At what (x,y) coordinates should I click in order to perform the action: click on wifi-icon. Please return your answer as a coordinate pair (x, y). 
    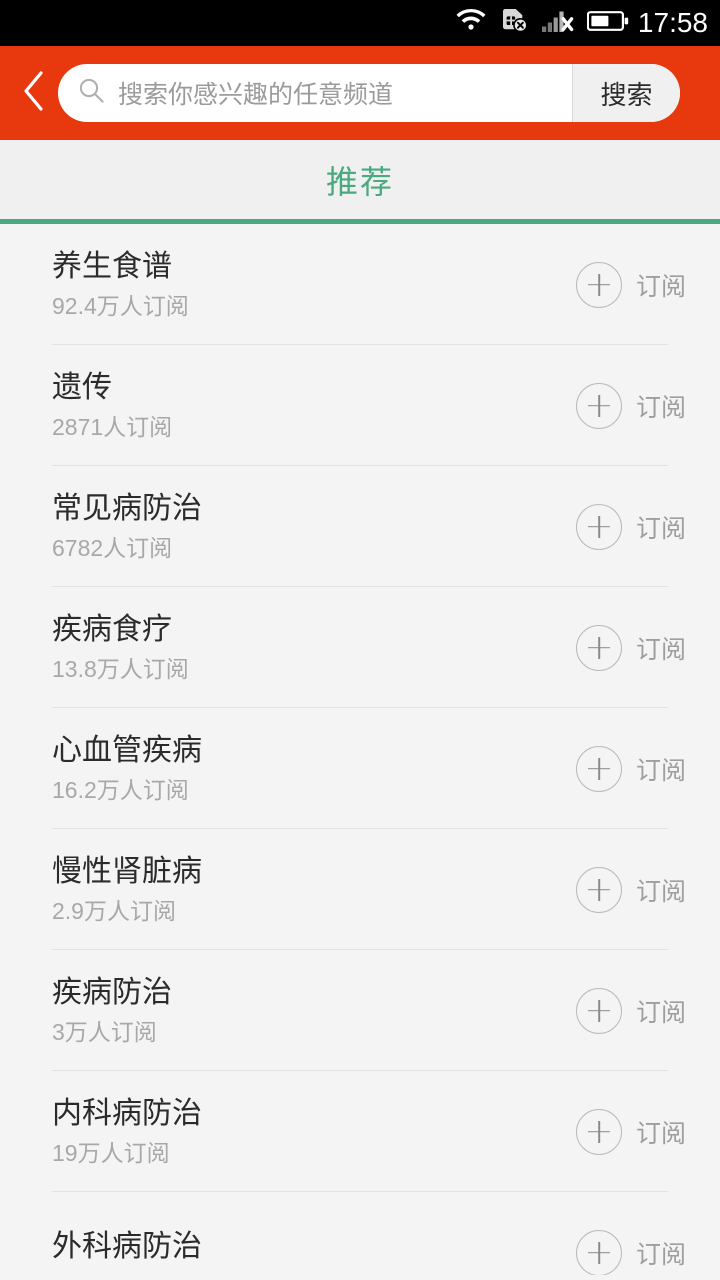
    Looking at the image, I should click on (471, 23).